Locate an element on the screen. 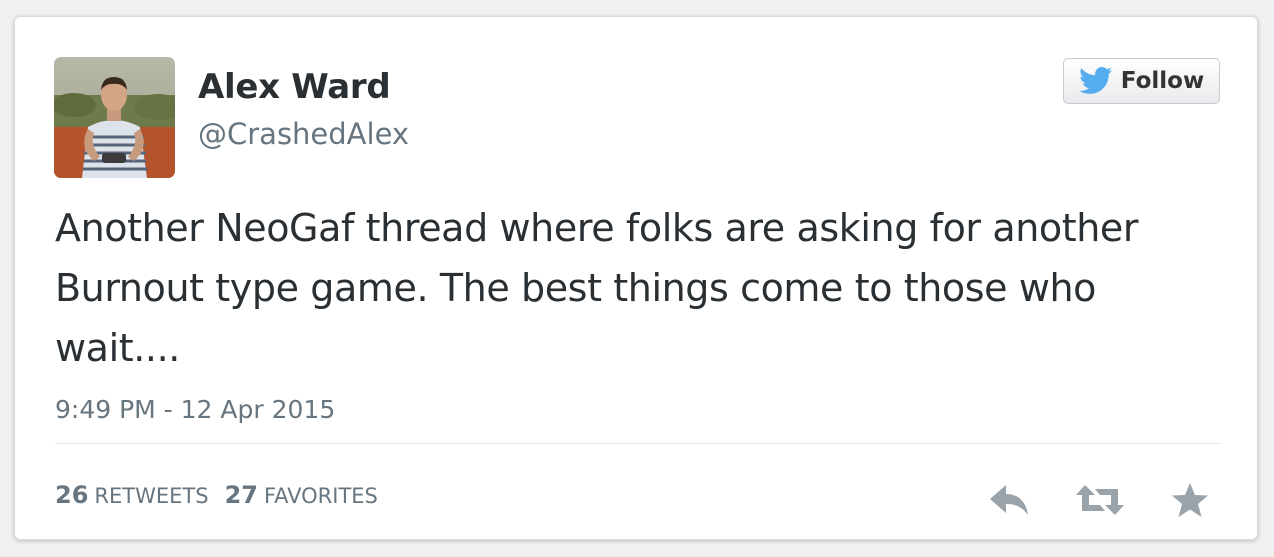 The image size is (1274, 557). favorite-button is located at coordinates (1190, 500).